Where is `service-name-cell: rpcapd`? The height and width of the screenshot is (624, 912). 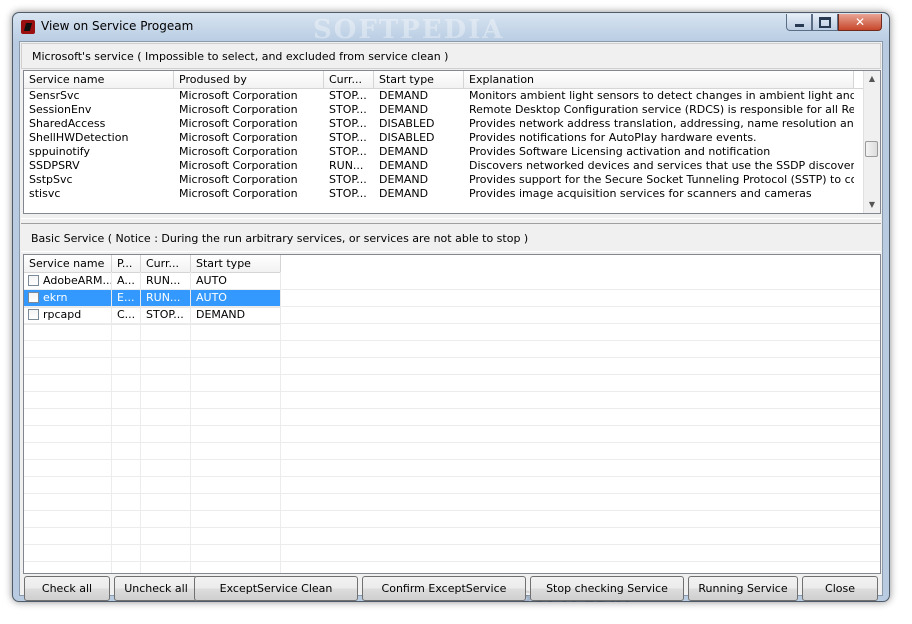 service-name-cell: rpcapd is located at coordinates (68, 315).